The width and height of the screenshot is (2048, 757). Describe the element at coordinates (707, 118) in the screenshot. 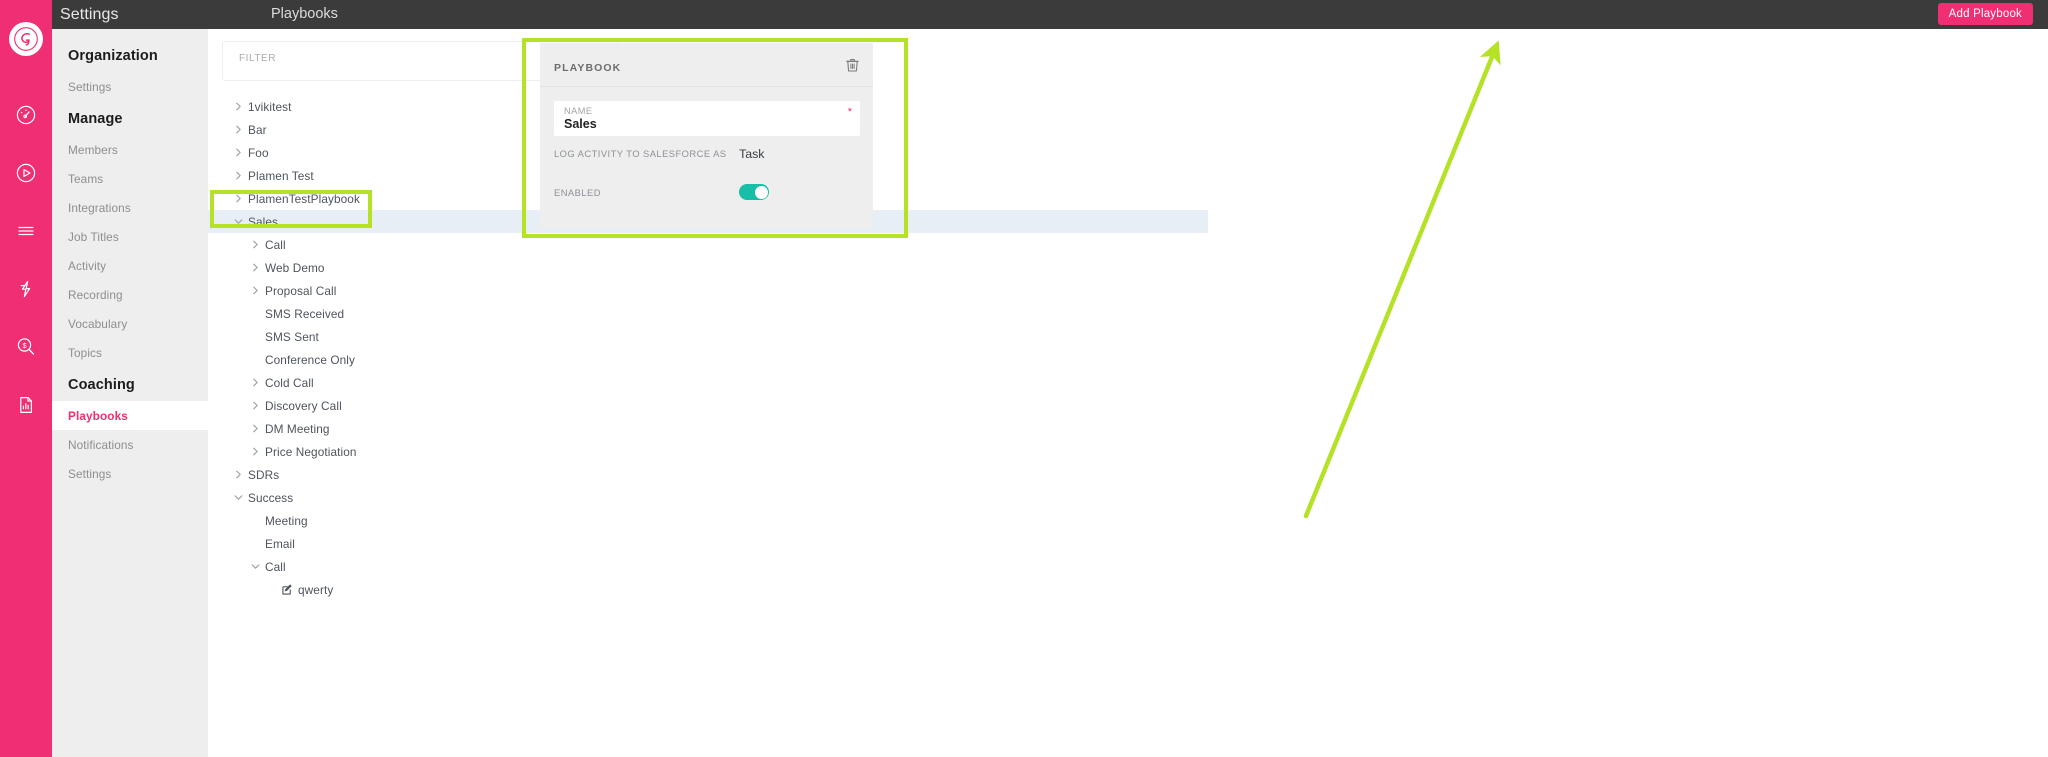

I see `playbook-name-field: NAME Sales *` at that location.